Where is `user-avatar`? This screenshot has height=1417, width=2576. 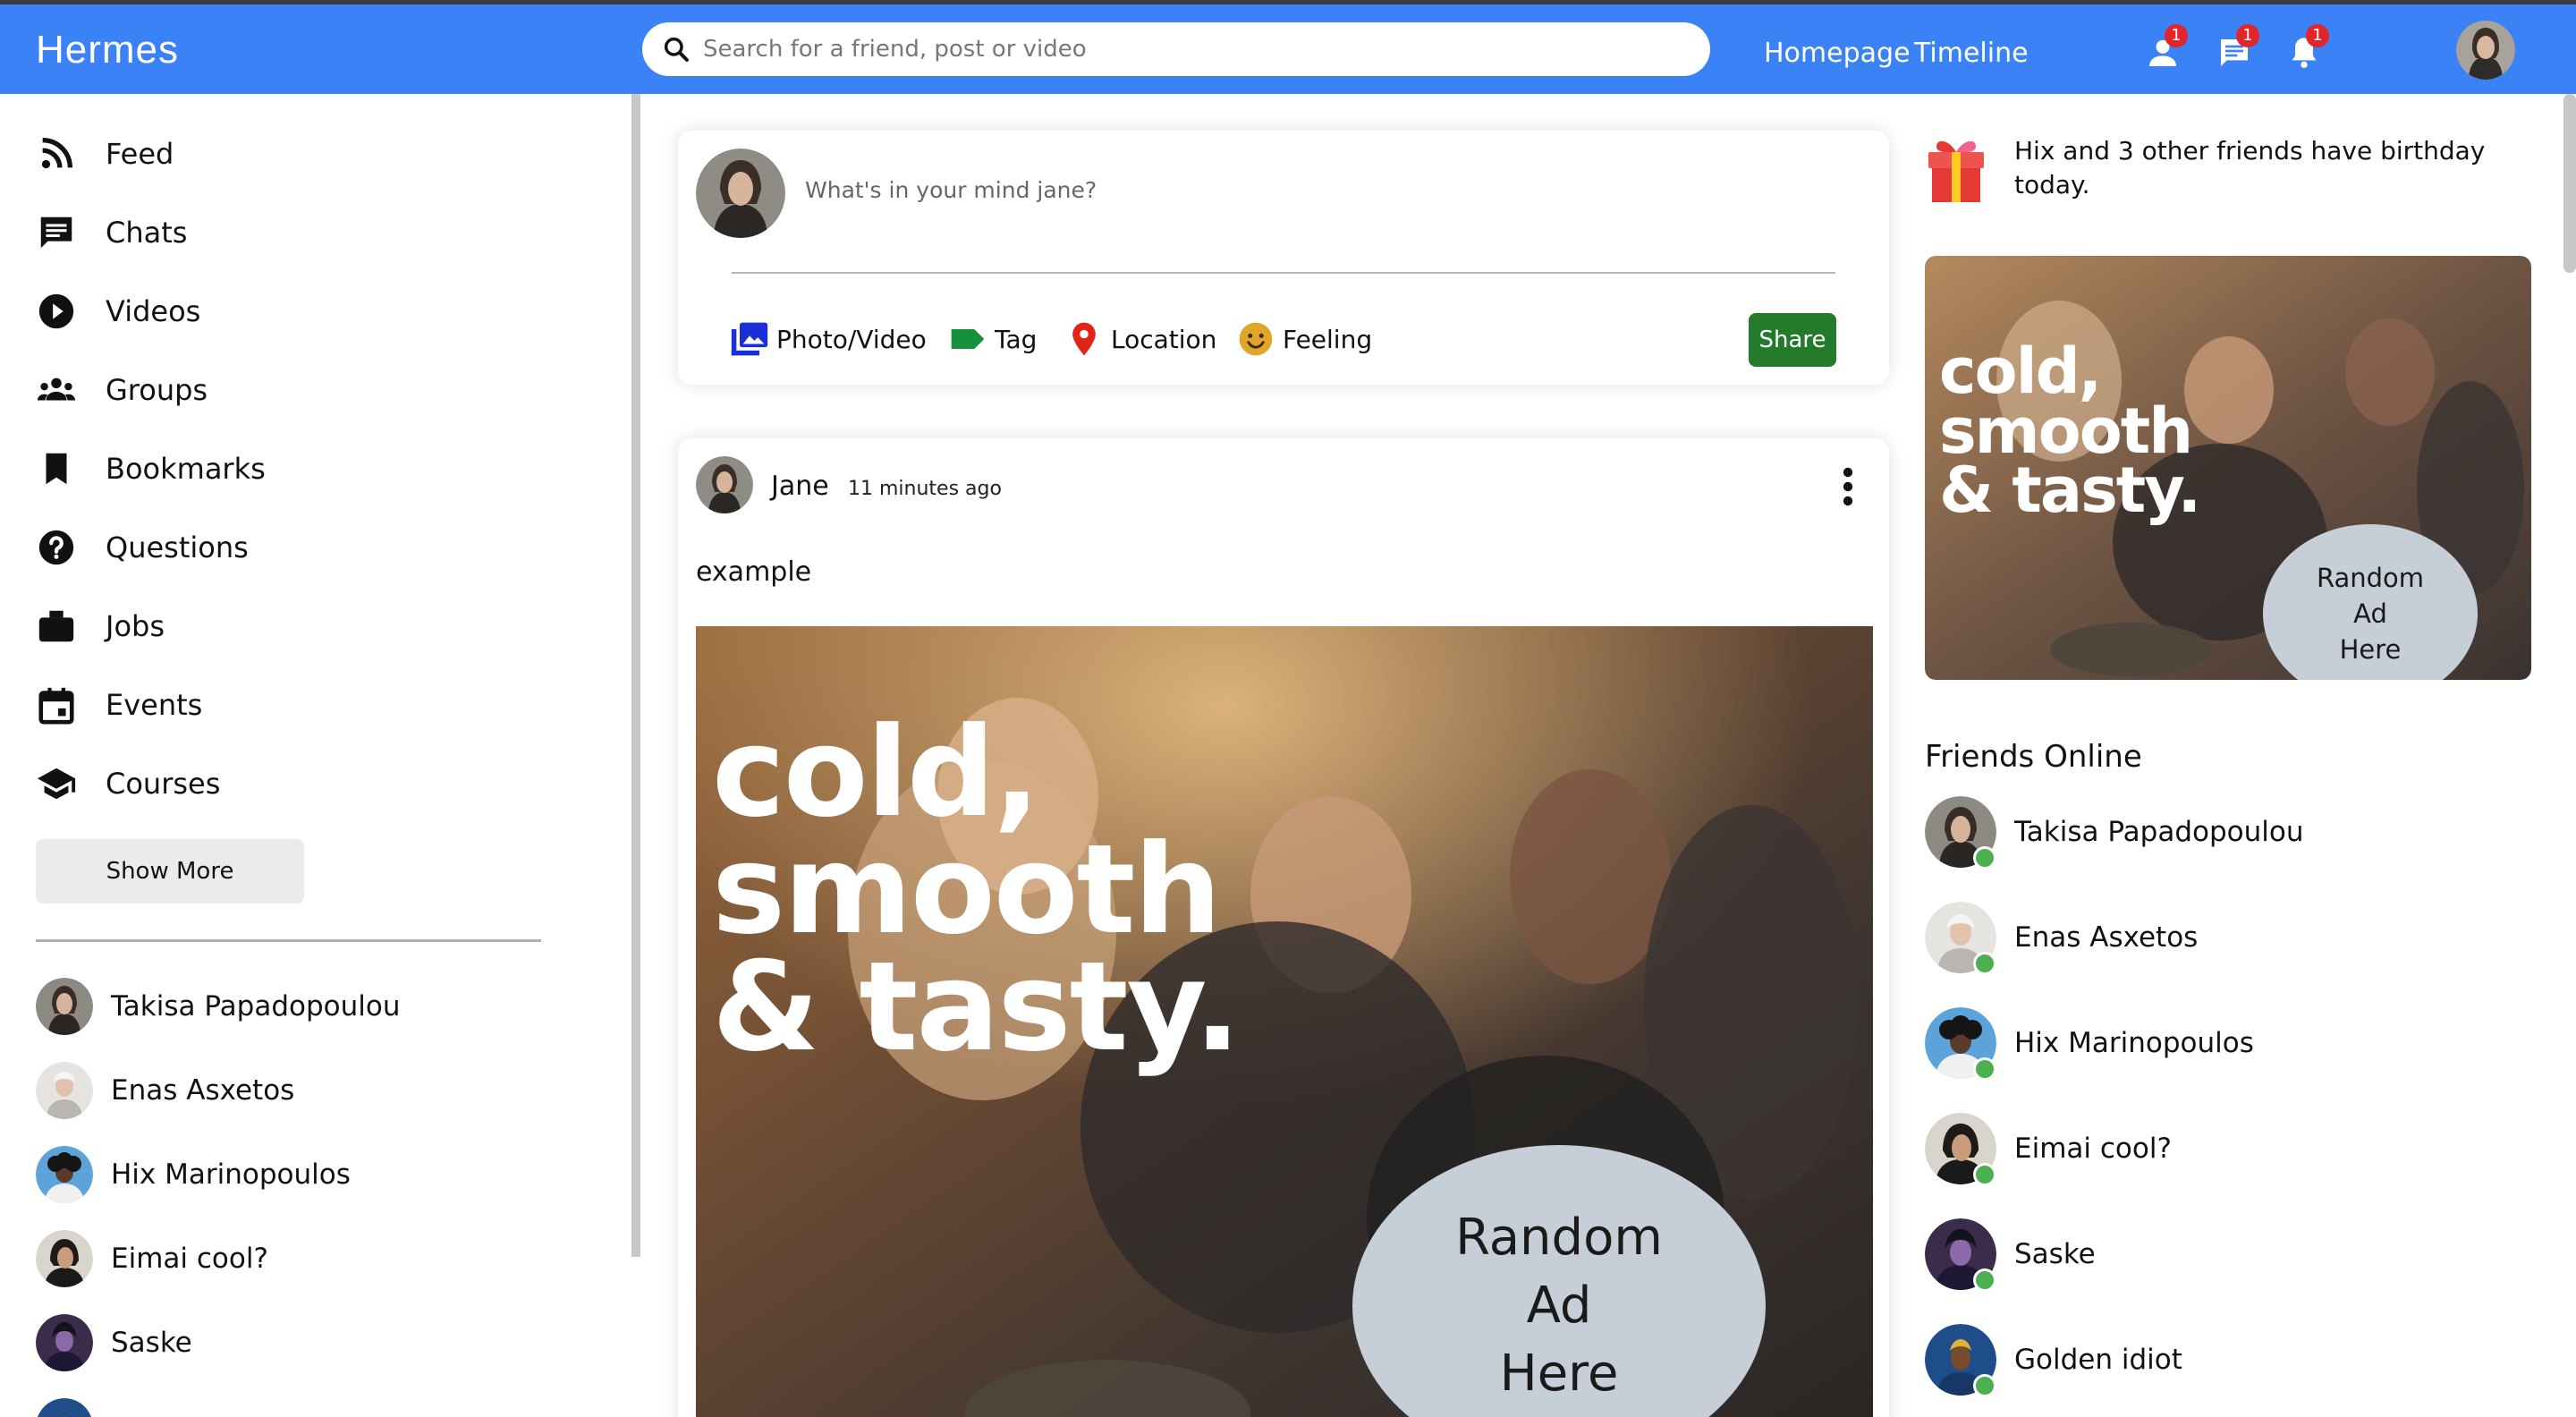
user-avatar is located at coordinates (740, 193).